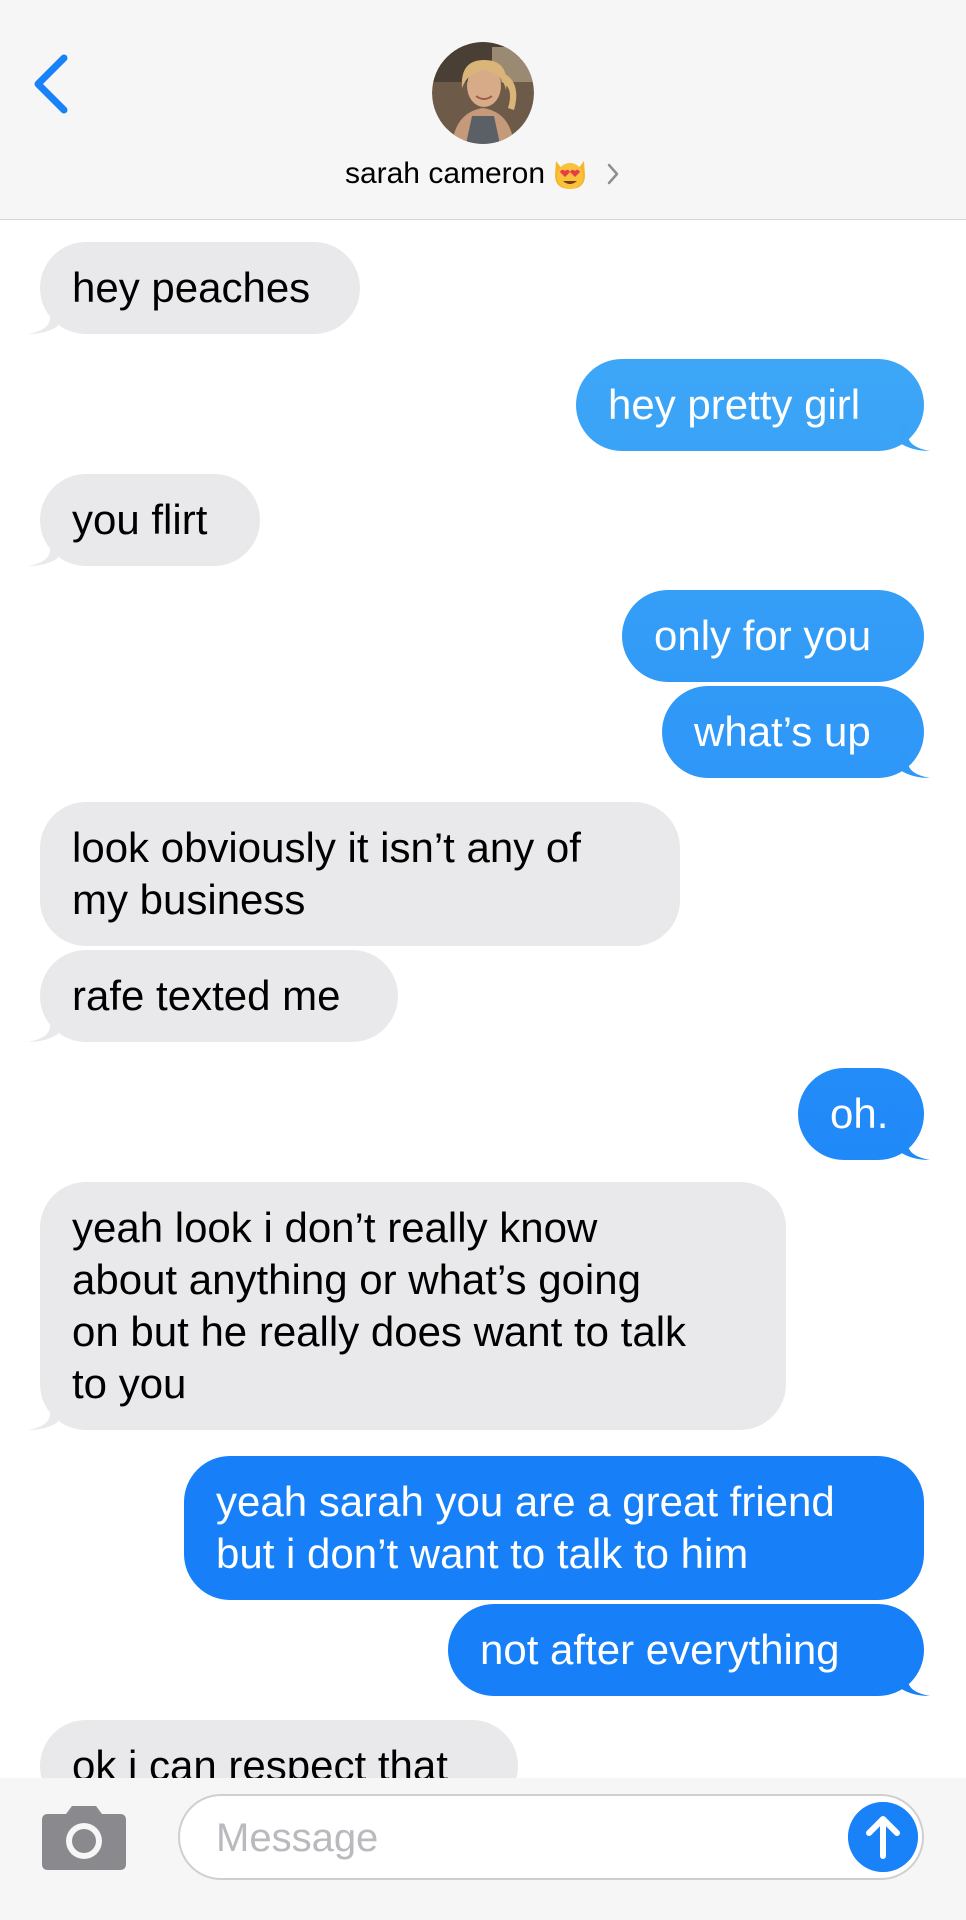 Image resolution: width=966 pixels, height=1920 pixels. I want to click on message-text: you flirt, so click(140, 519).